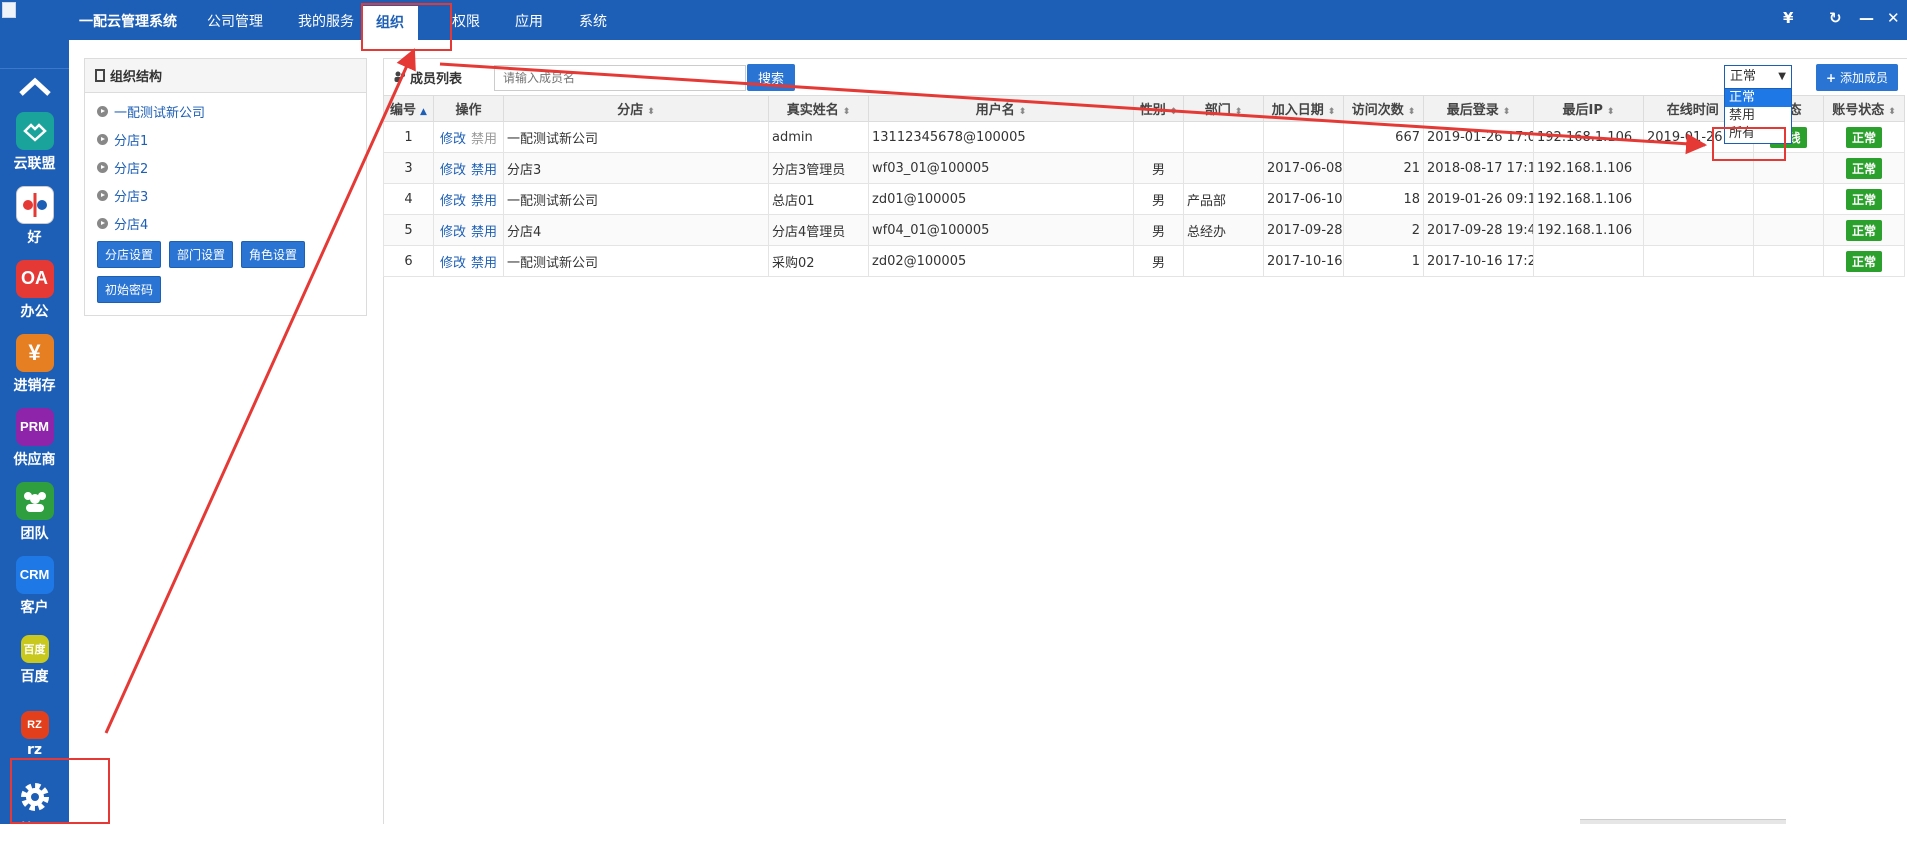 The width and height of the screenshot is (1907, 845). I want to click on tree-item-store-1: 分店1, so click(225, 139).